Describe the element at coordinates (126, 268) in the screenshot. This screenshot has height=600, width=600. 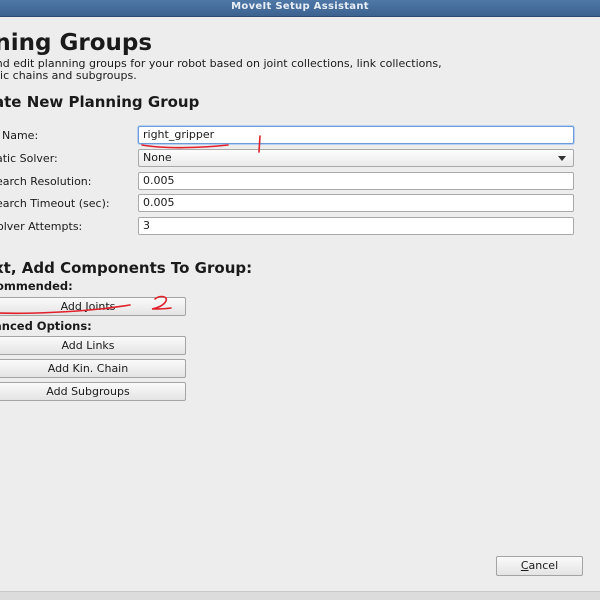
I see `components-section-title: xt, Add Components To Group:` at that location.